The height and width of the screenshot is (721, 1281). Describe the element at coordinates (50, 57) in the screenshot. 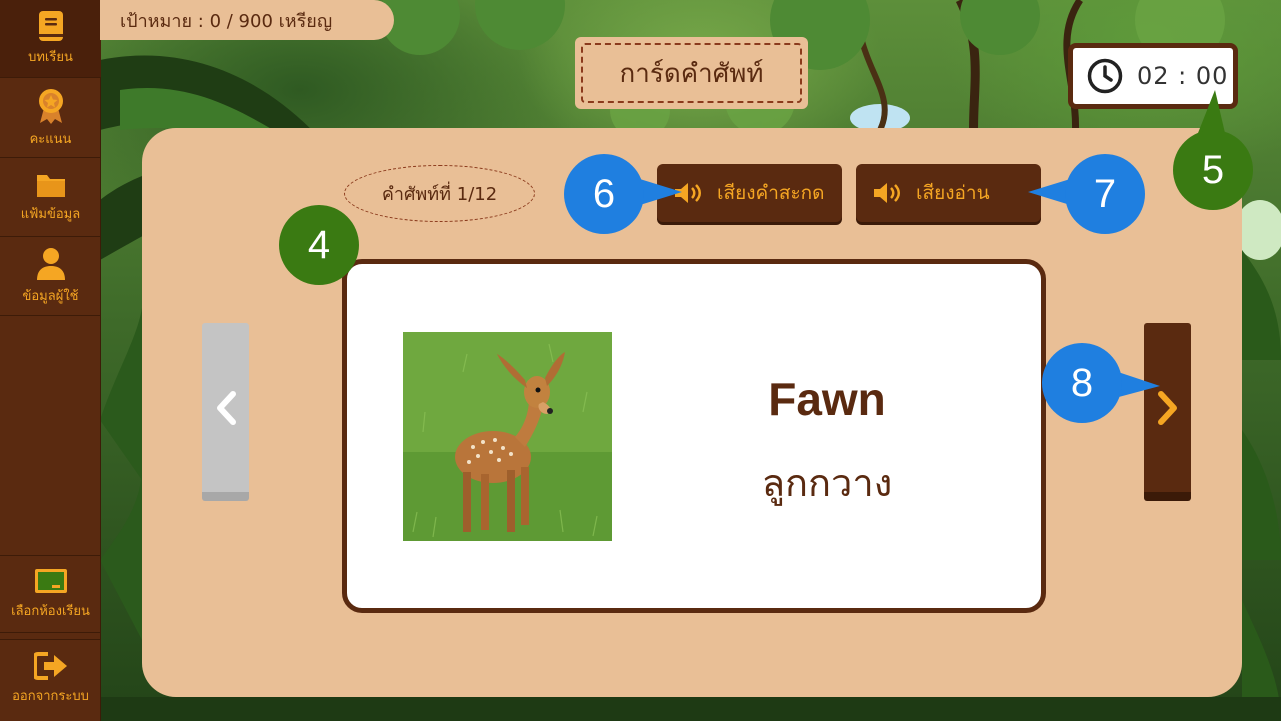

I see `sidebar-item-label: บทเรียน` at that location.